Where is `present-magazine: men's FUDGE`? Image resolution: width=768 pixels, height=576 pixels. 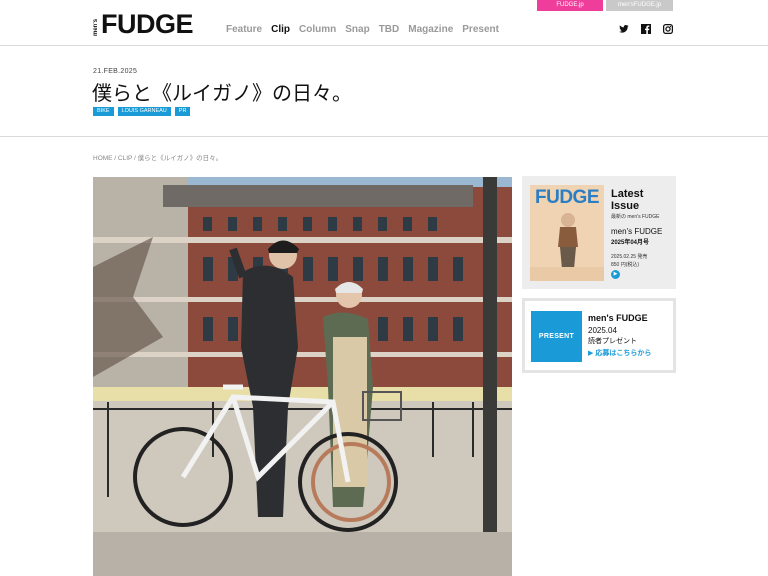
present-magazine: men's FUDGE is located at coordinates (618, 318).